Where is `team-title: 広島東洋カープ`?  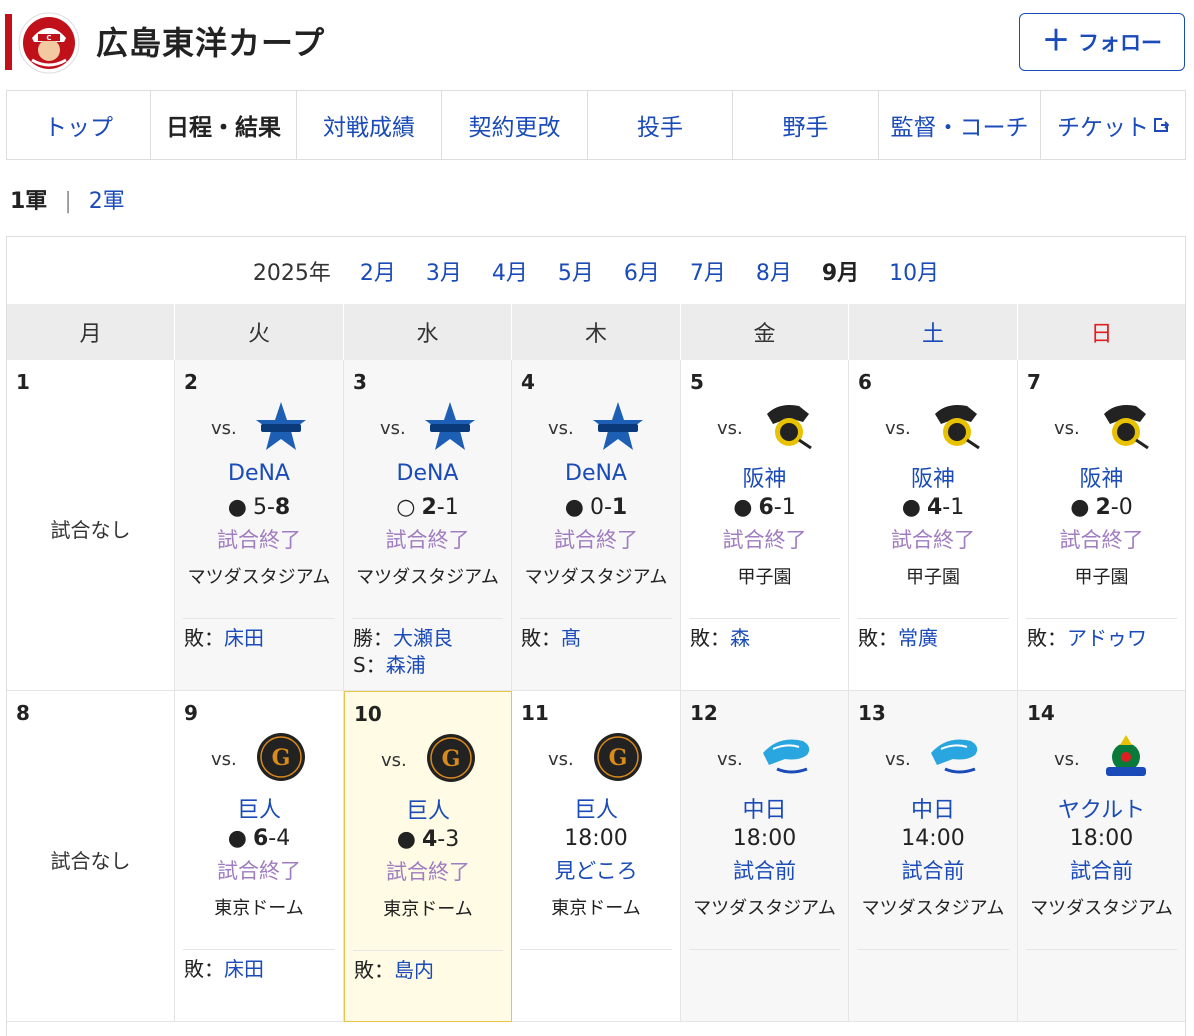
team-title: 広島東洋カープ is located at coordinates (211, 43).